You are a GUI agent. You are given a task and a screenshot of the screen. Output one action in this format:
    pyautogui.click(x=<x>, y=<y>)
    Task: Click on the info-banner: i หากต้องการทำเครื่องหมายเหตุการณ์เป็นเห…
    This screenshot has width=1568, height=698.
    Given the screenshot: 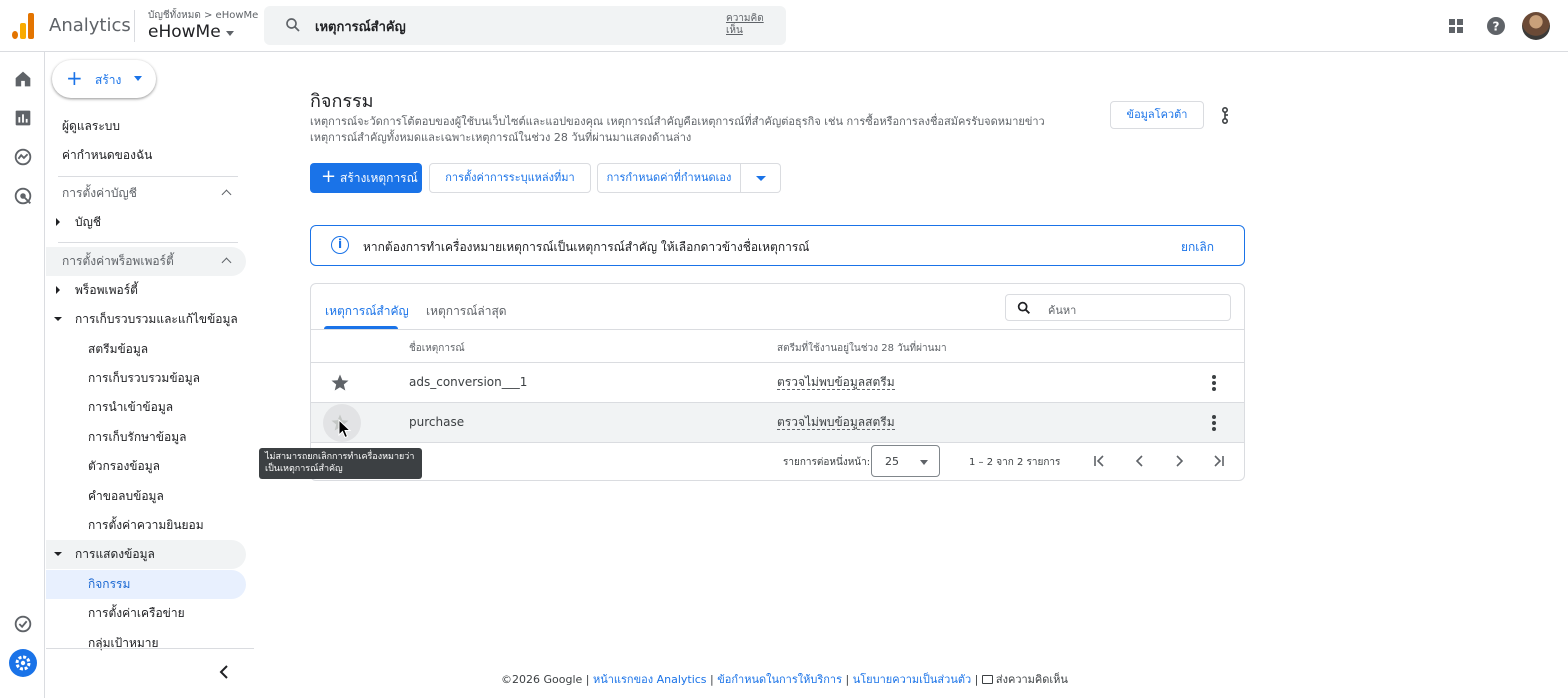 What is the action you would take?
    pyautogui.click(x=777, y=245)
    